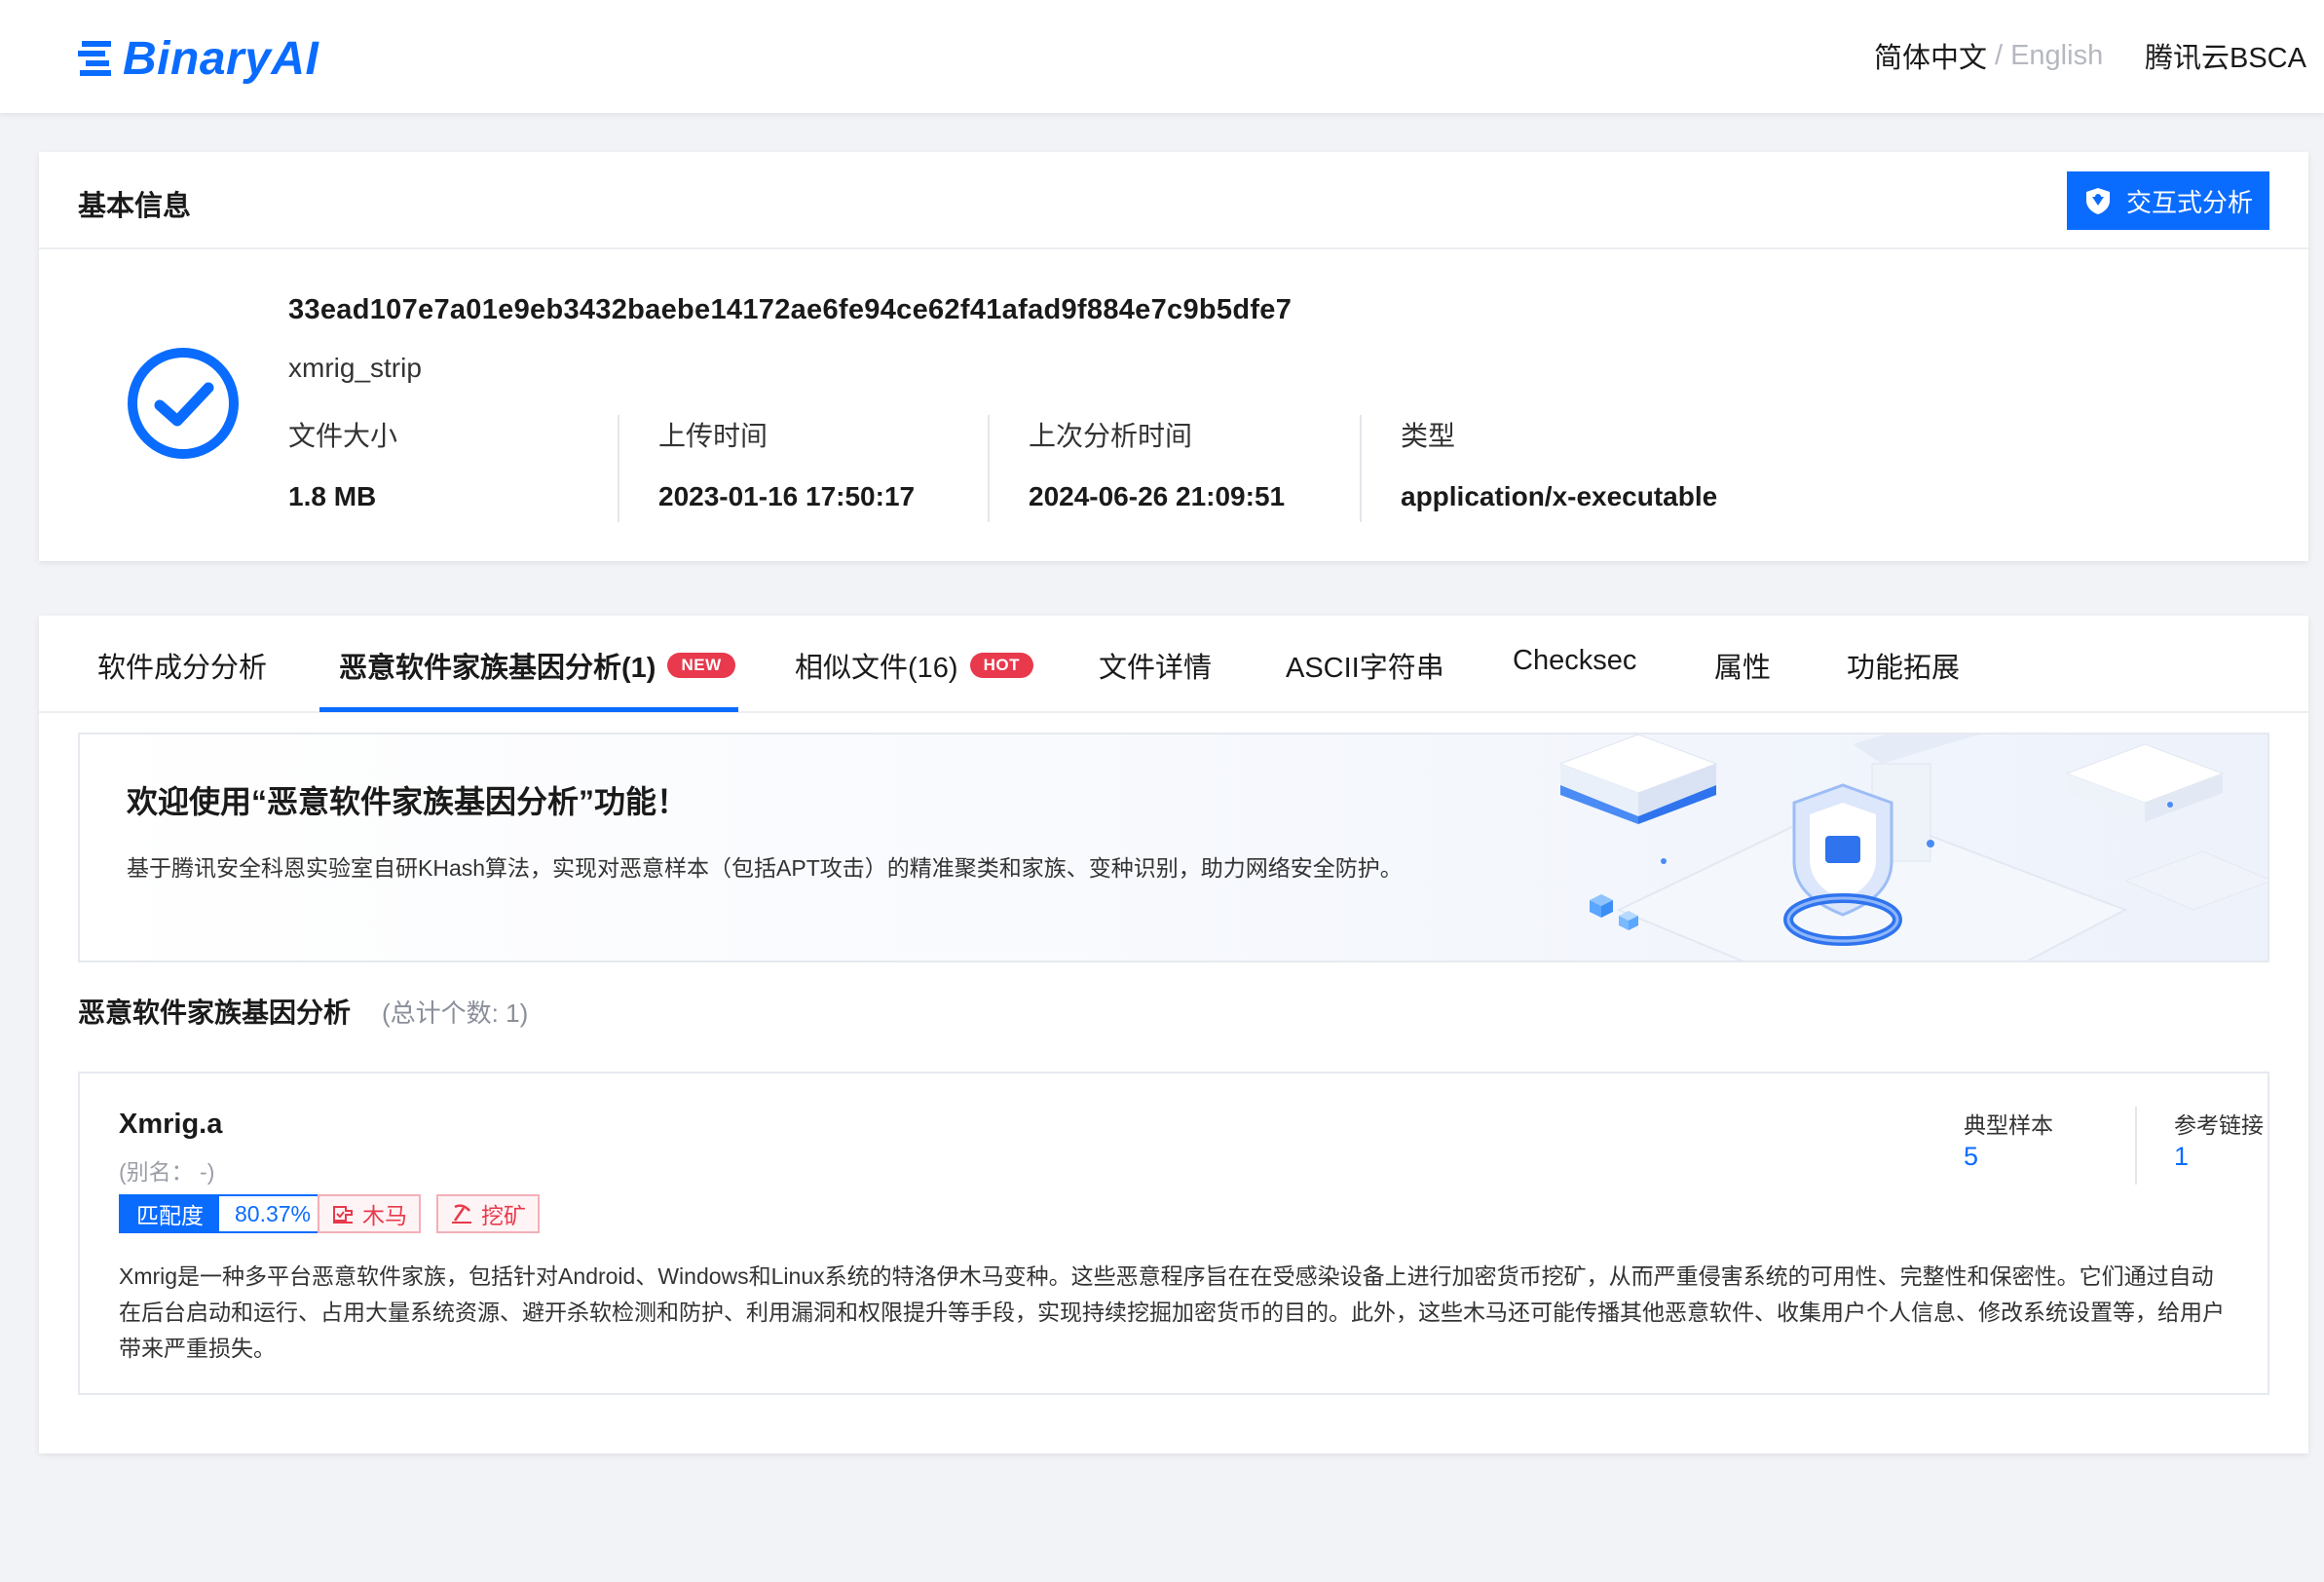 The image size is (2324, 1582). I want to click on pickaxe-icon, so click(461, 1214).